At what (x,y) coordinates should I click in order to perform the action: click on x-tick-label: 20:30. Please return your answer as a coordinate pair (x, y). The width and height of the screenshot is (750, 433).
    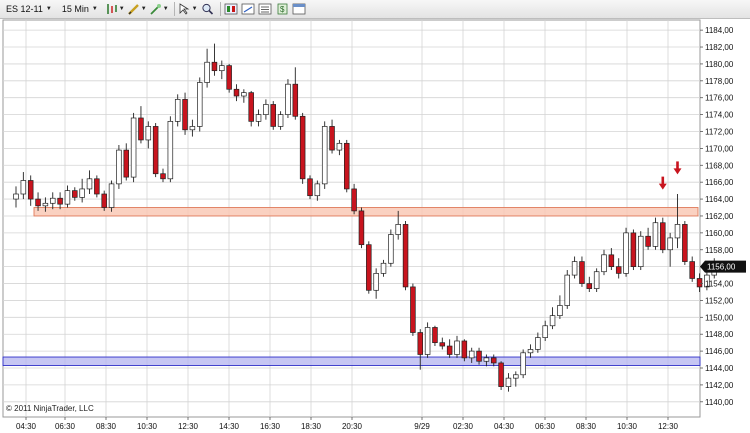
    Looking at the image, I should click on (352, 426).